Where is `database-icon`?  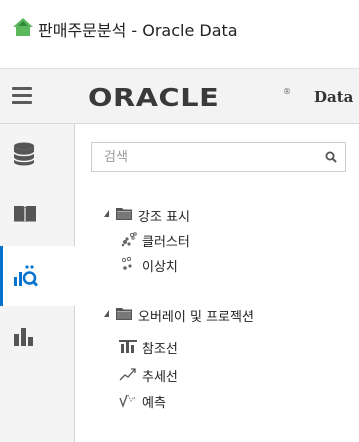
database-icon is located at coordinates (24, 154).